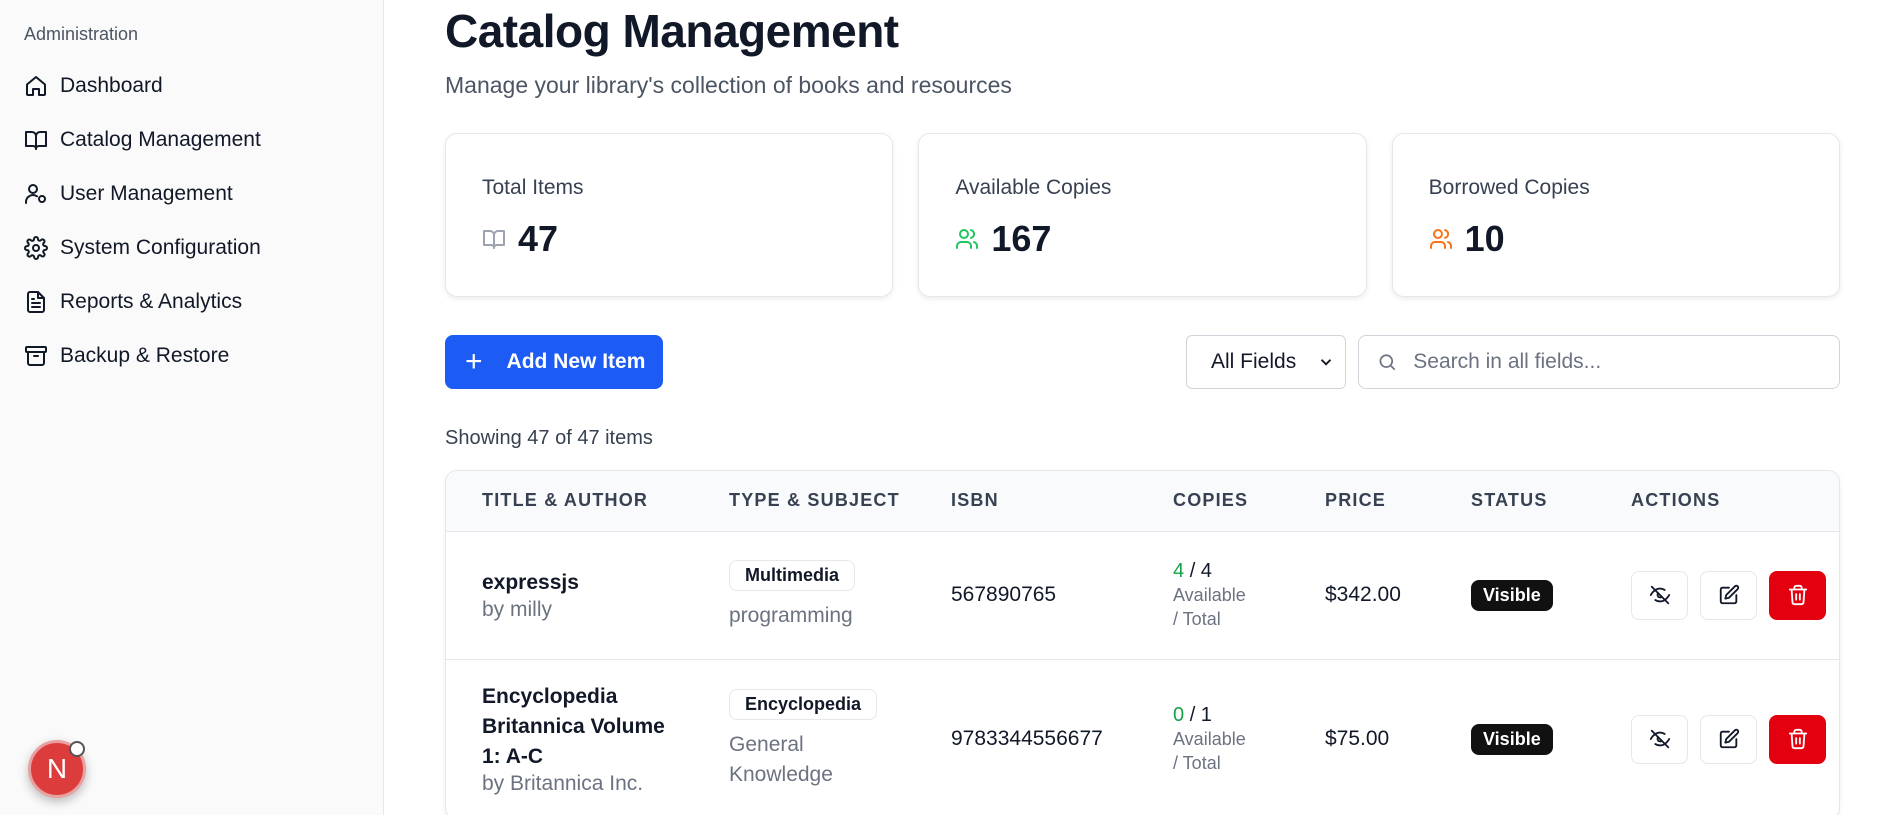 This screenshot has width=1892, height=815. What do you see at coordinates (1021, 238) in the screenshot?
I see `stat-value: 167` at bounding box center [1021, 238].